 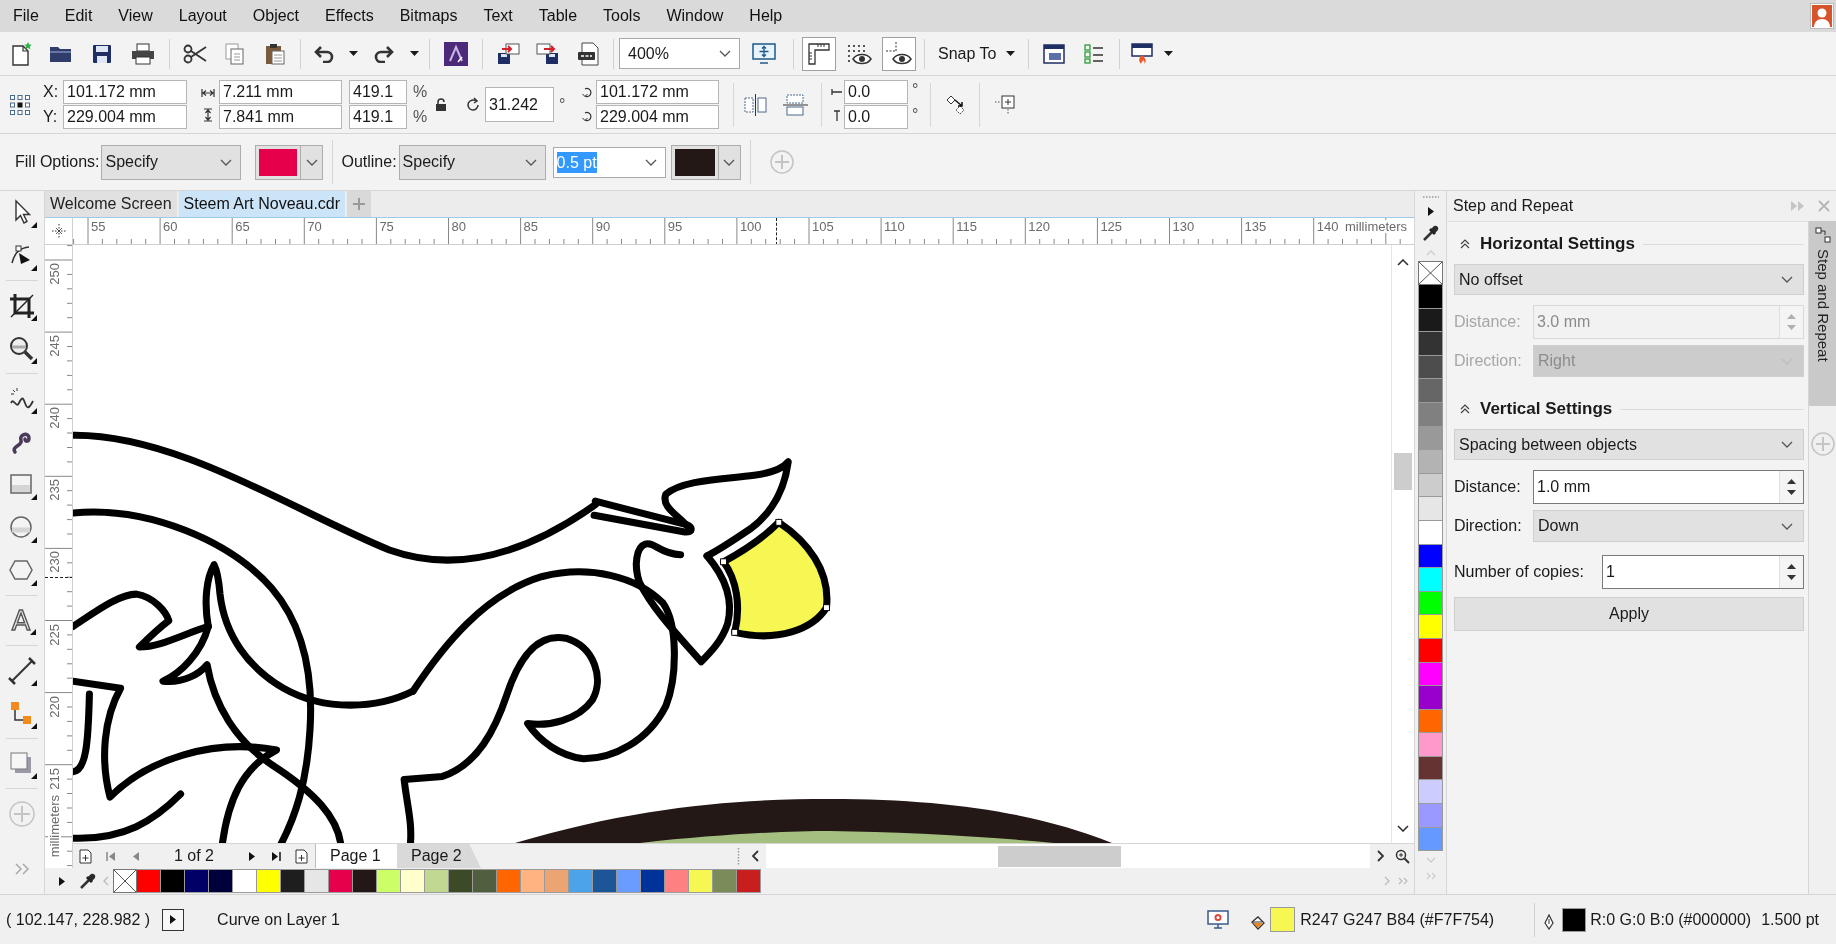 What do you see at coordinates (876, 117) in the screenshot?
I see `skew-vertical-field: 0.0` at bounding box center [876, 117].